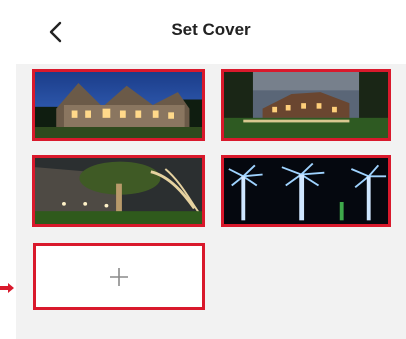 This screenshot has height=339, width=406. Describe the element at coordinates (118, 105) in the screenshot. I see `cover-image-house-front-dusk` at that location.